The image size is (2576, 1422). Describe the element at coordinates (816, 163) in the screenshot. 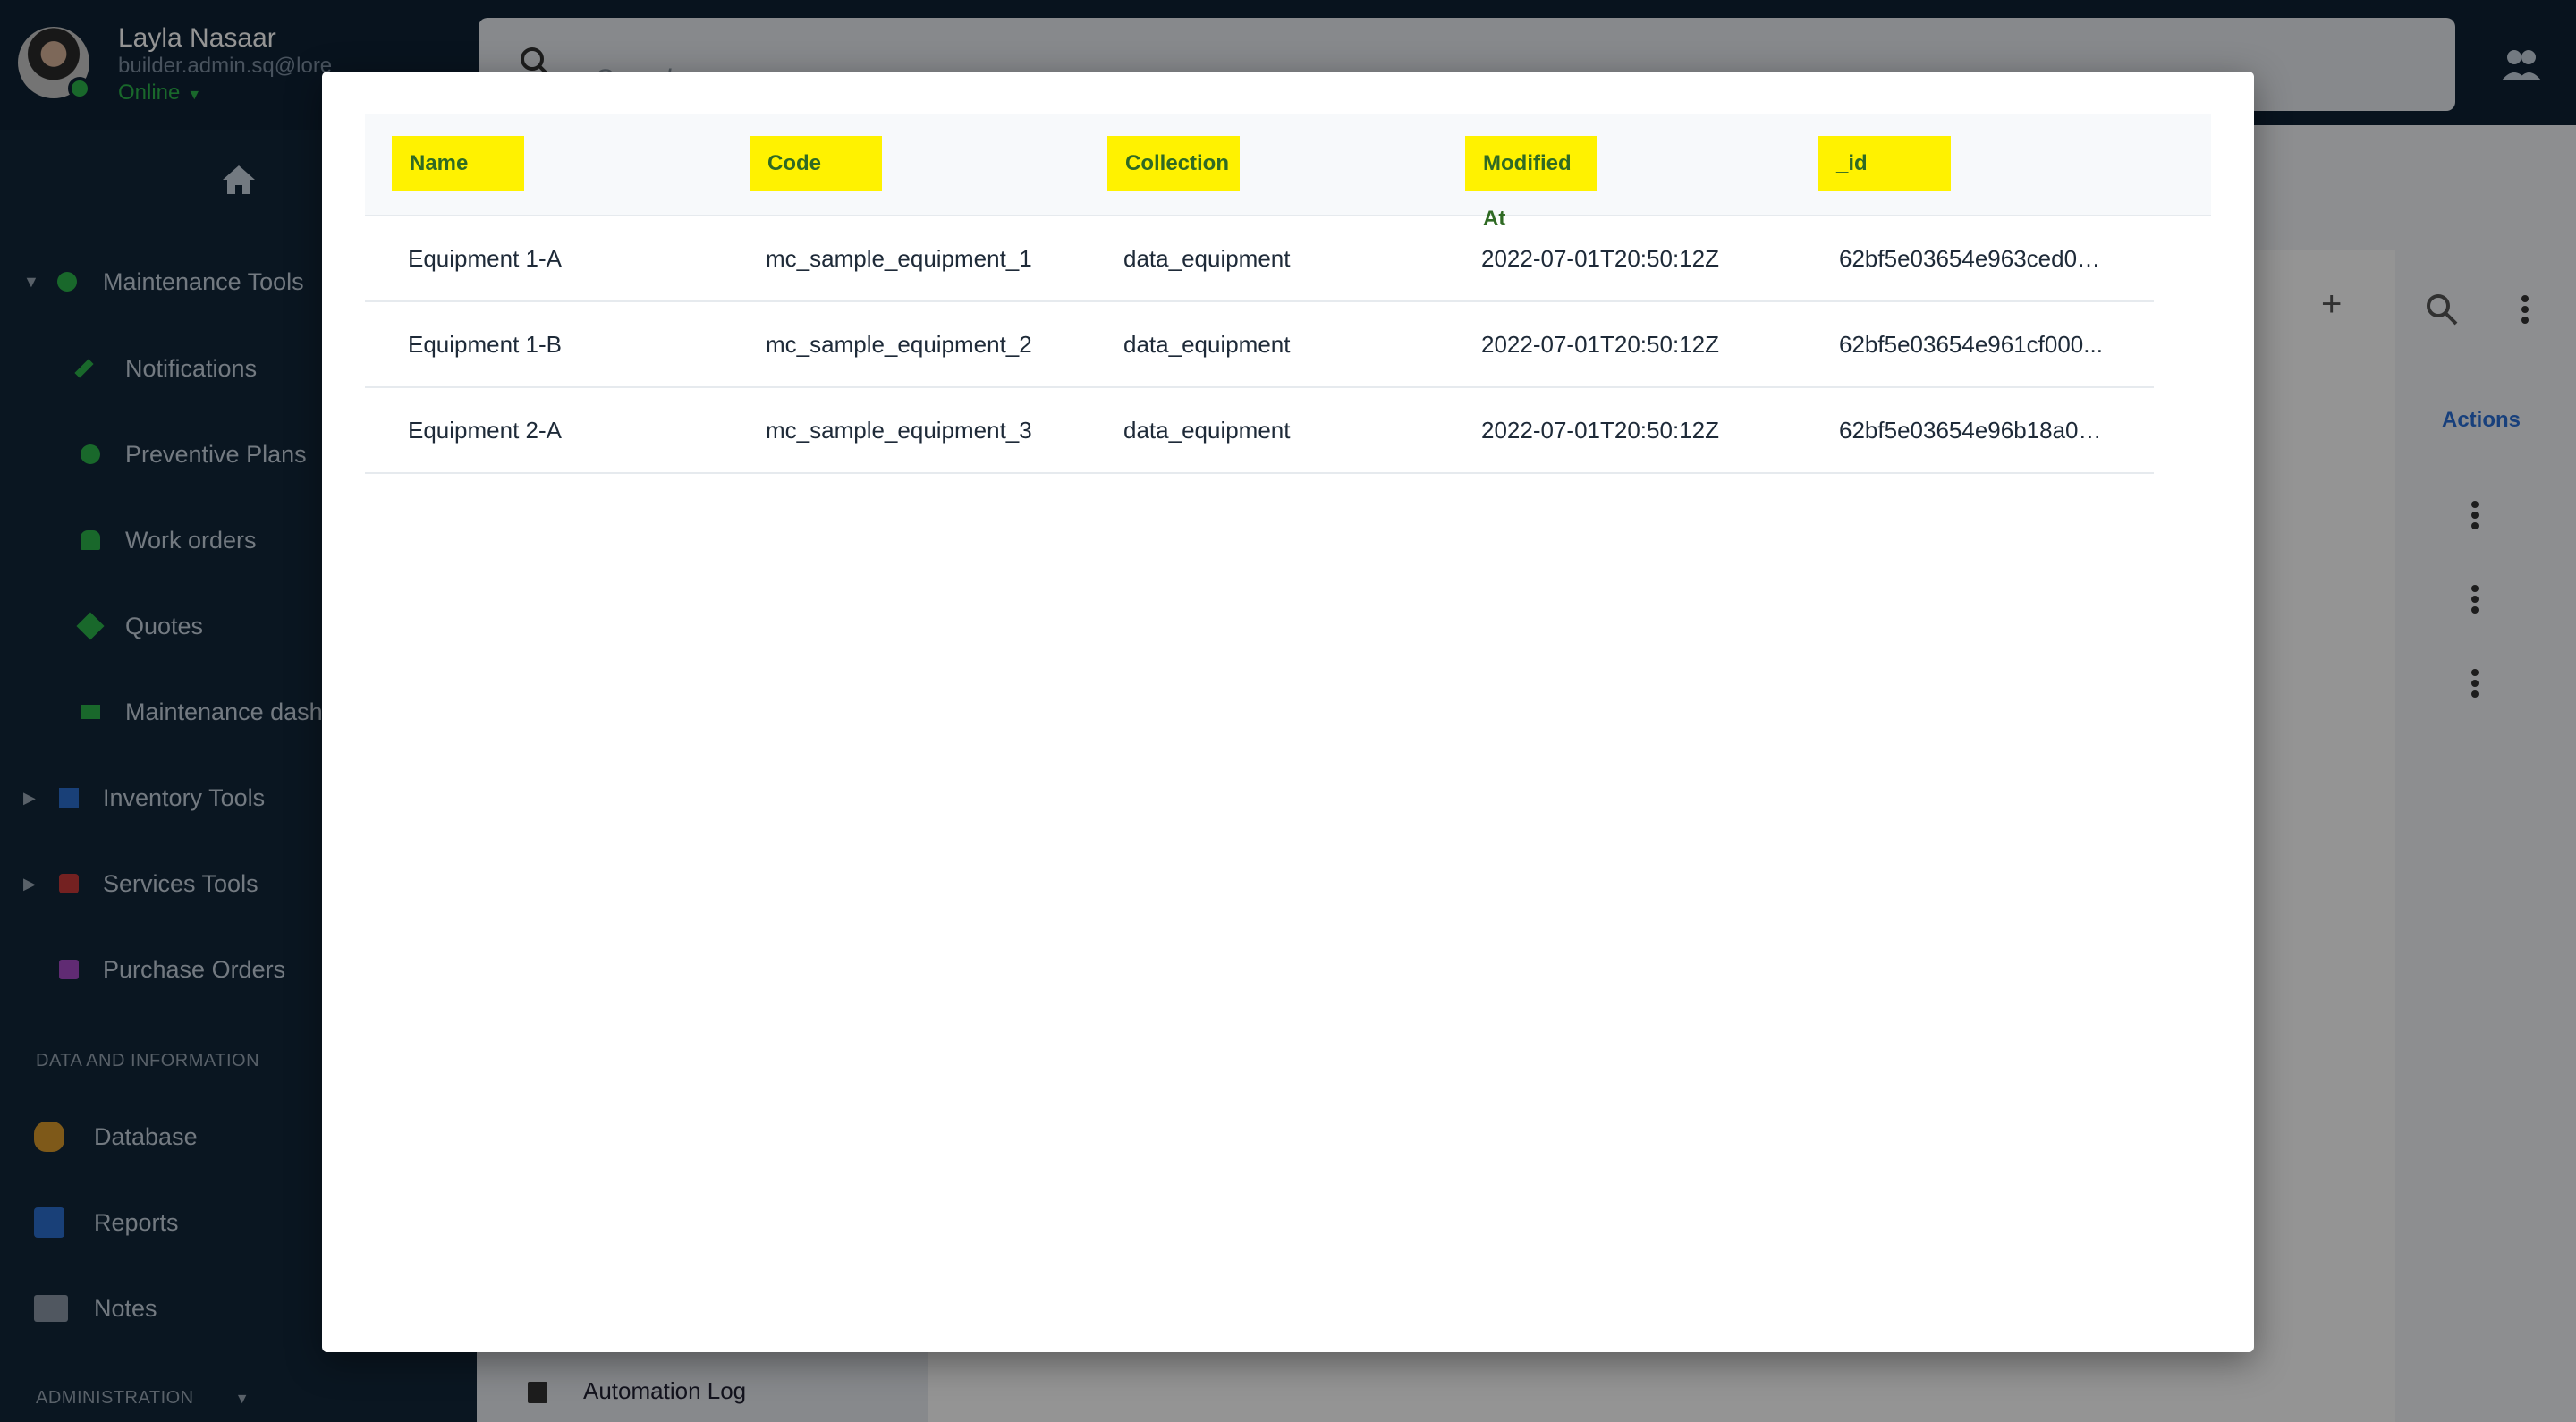

I see `column-header-code: Code` at that location.